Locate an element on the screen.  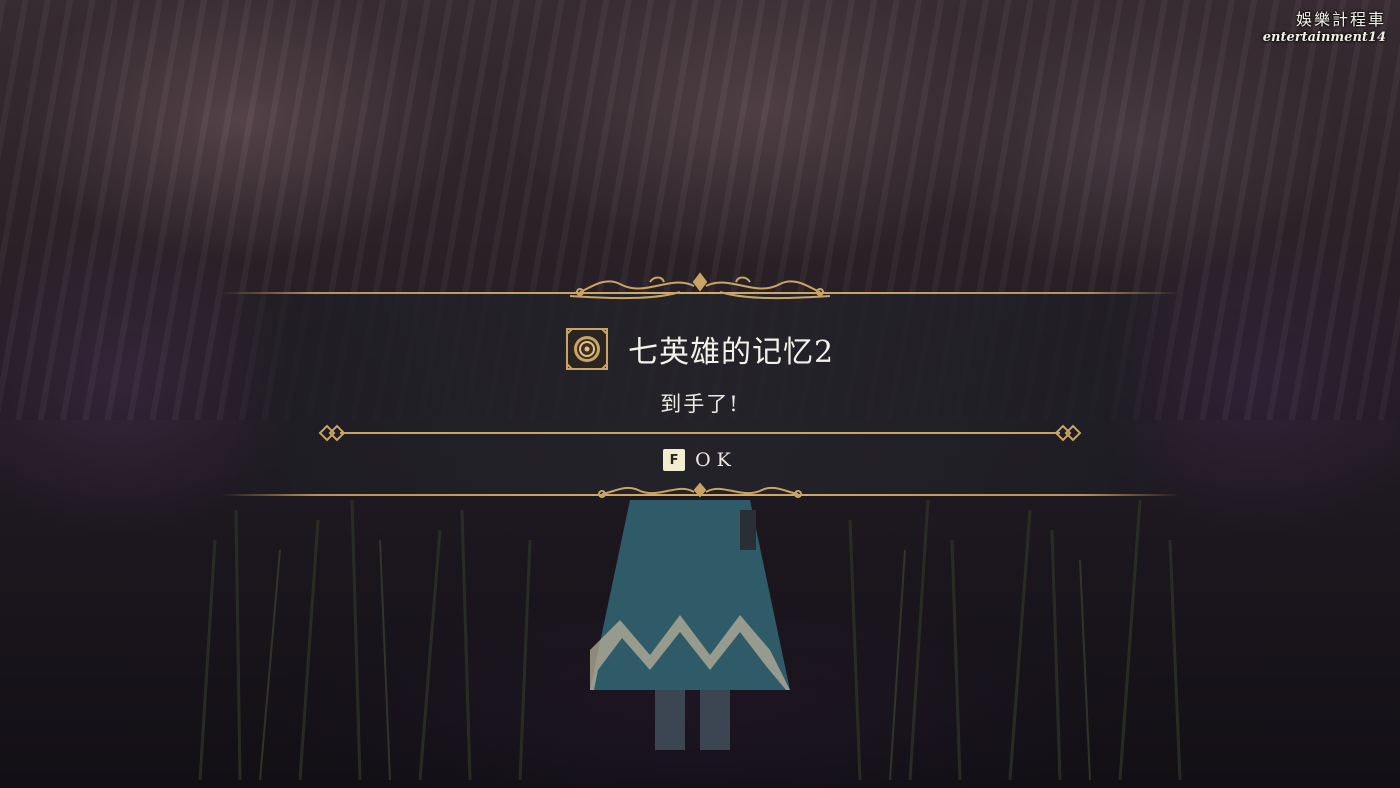
f-key-icon: F is located at coordinates (674, 460).